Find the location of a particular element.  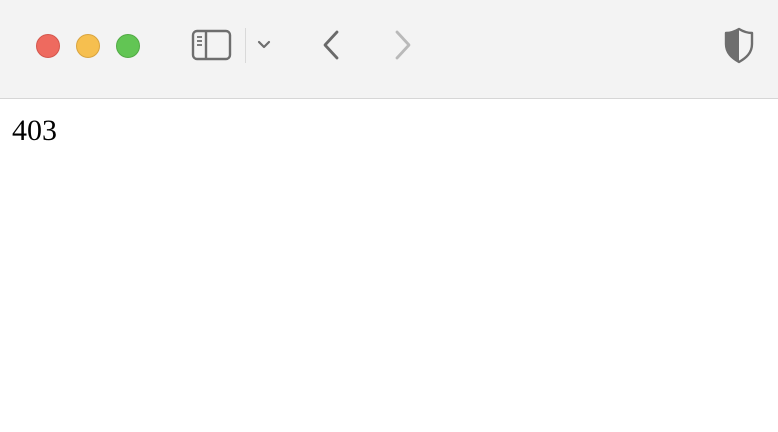

chevron-down-icon is located at coordinates (264, 44).